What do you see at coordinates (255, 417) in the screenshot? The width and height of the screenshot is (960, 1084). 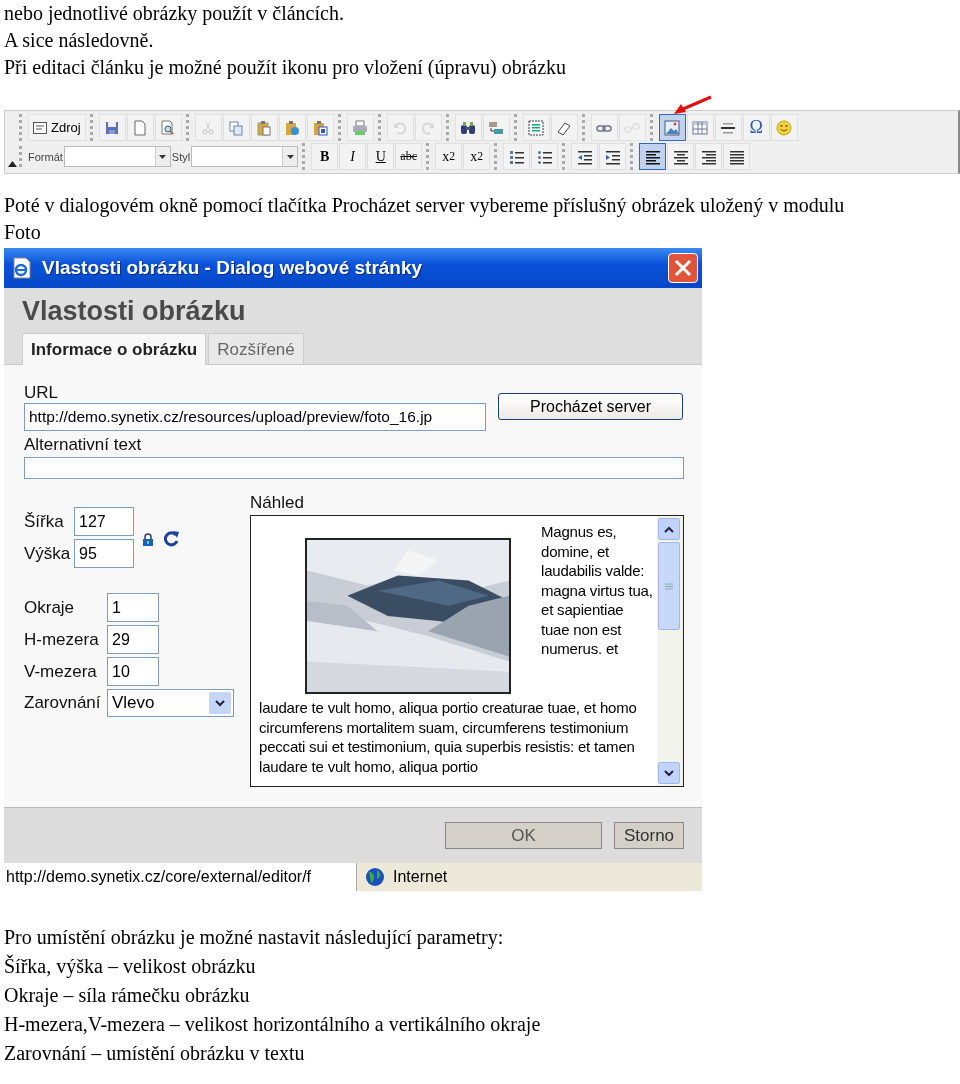 I see `url-field: http://demo.synetix.cz/resources/upload/preview/foto_16.jp` at bounding box center [255, 417].